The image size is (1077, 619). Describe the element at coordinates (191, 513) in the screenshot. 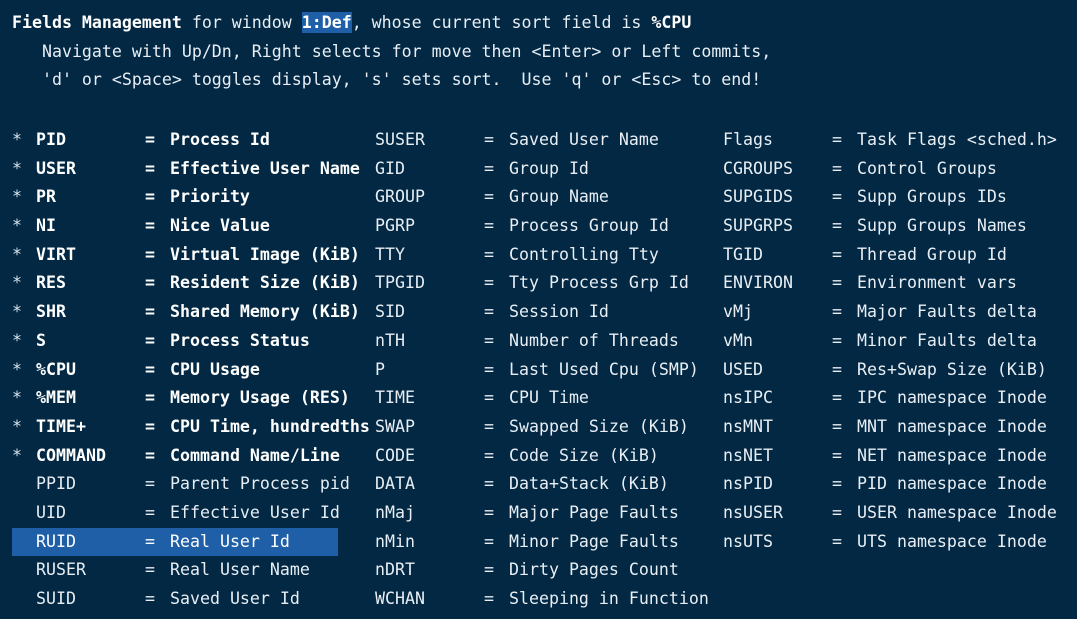

I see `field-row: UID = Effective User Id` at that location.